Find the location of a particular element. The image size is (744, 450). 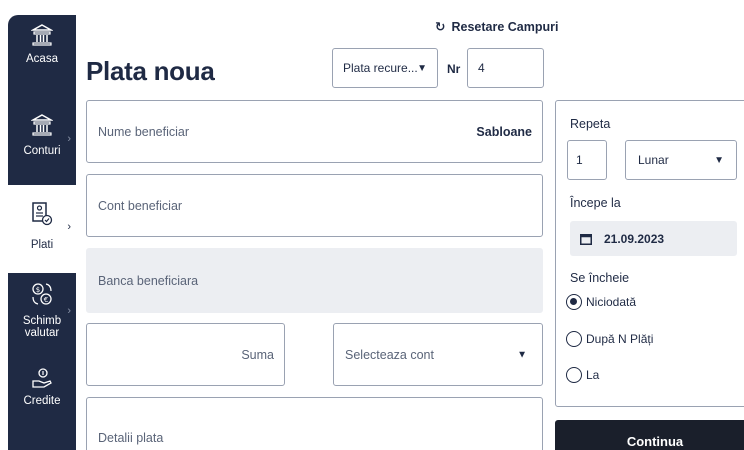

source-account-placeholder: Selecteaza cont is located at coordinates (389, 354).